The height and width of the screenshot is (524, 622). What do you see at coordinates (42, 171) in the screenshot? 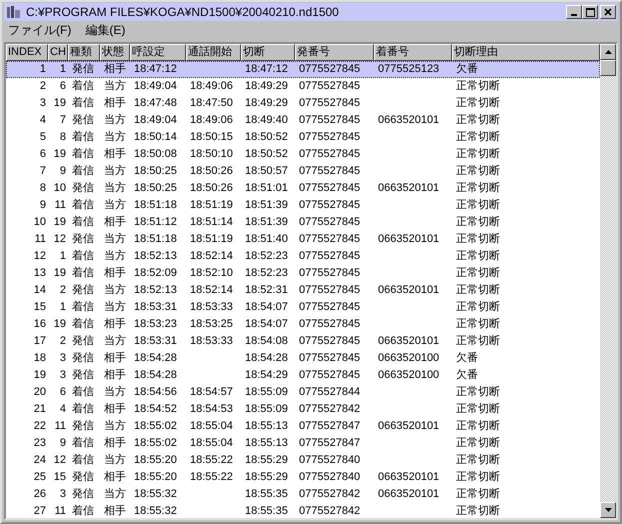
I see `index-cell-text: 7` at bounding box center [42, 171].